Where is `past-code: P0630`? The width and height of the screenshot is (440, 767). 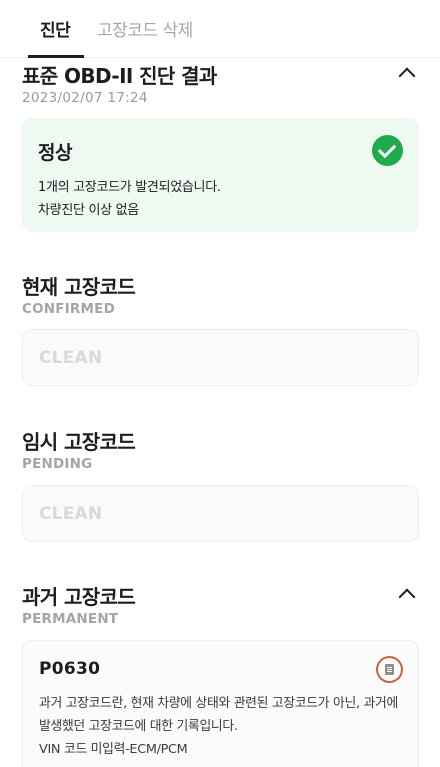
past-code: P0630 is located at coordinates (70, 669).